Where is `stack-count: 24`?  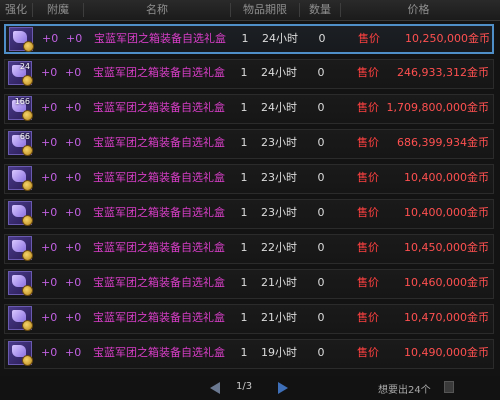
stack-count: 24 is located at coordinates (24, 66).